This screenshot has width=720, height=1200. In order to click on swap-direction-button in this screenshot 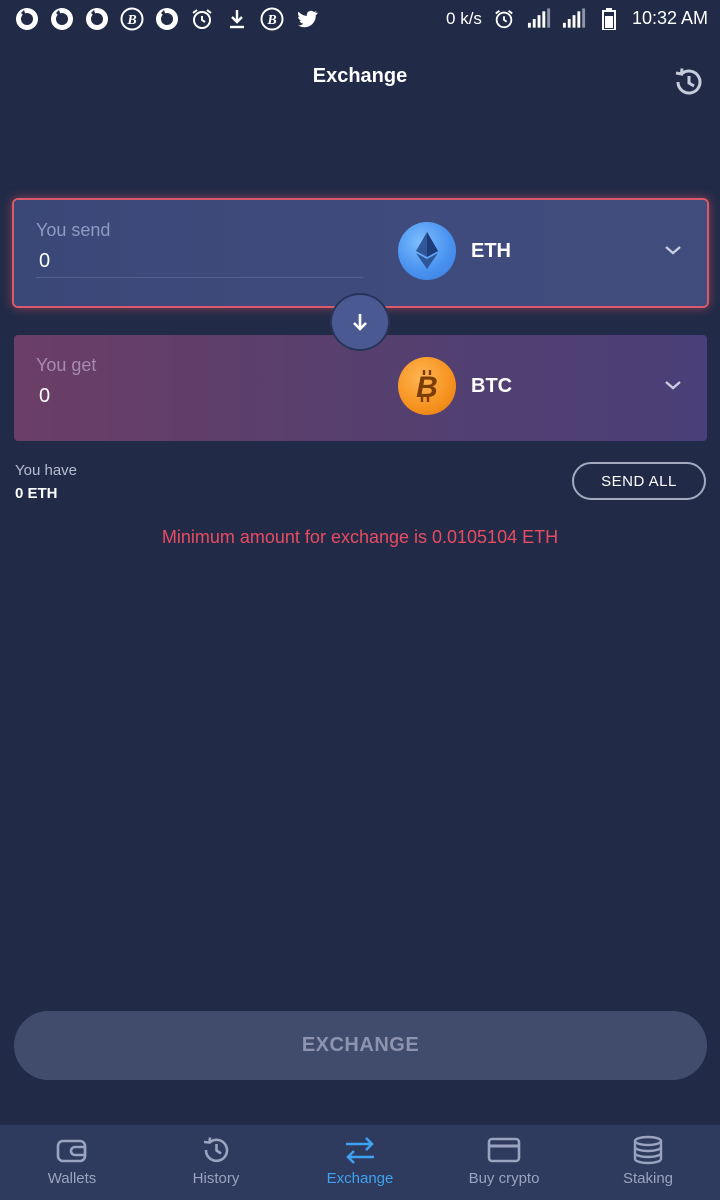, I will do `click(360, 322)`.